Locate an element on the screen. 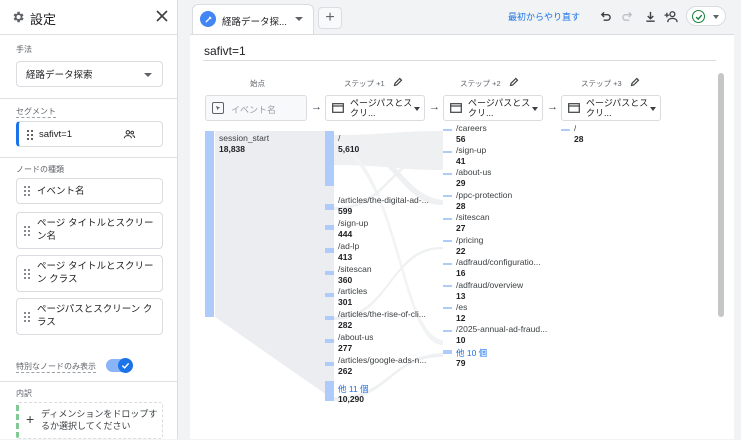 This screenshot has height=440, width=741. status-dropdown is located at coordinates (706, 16).